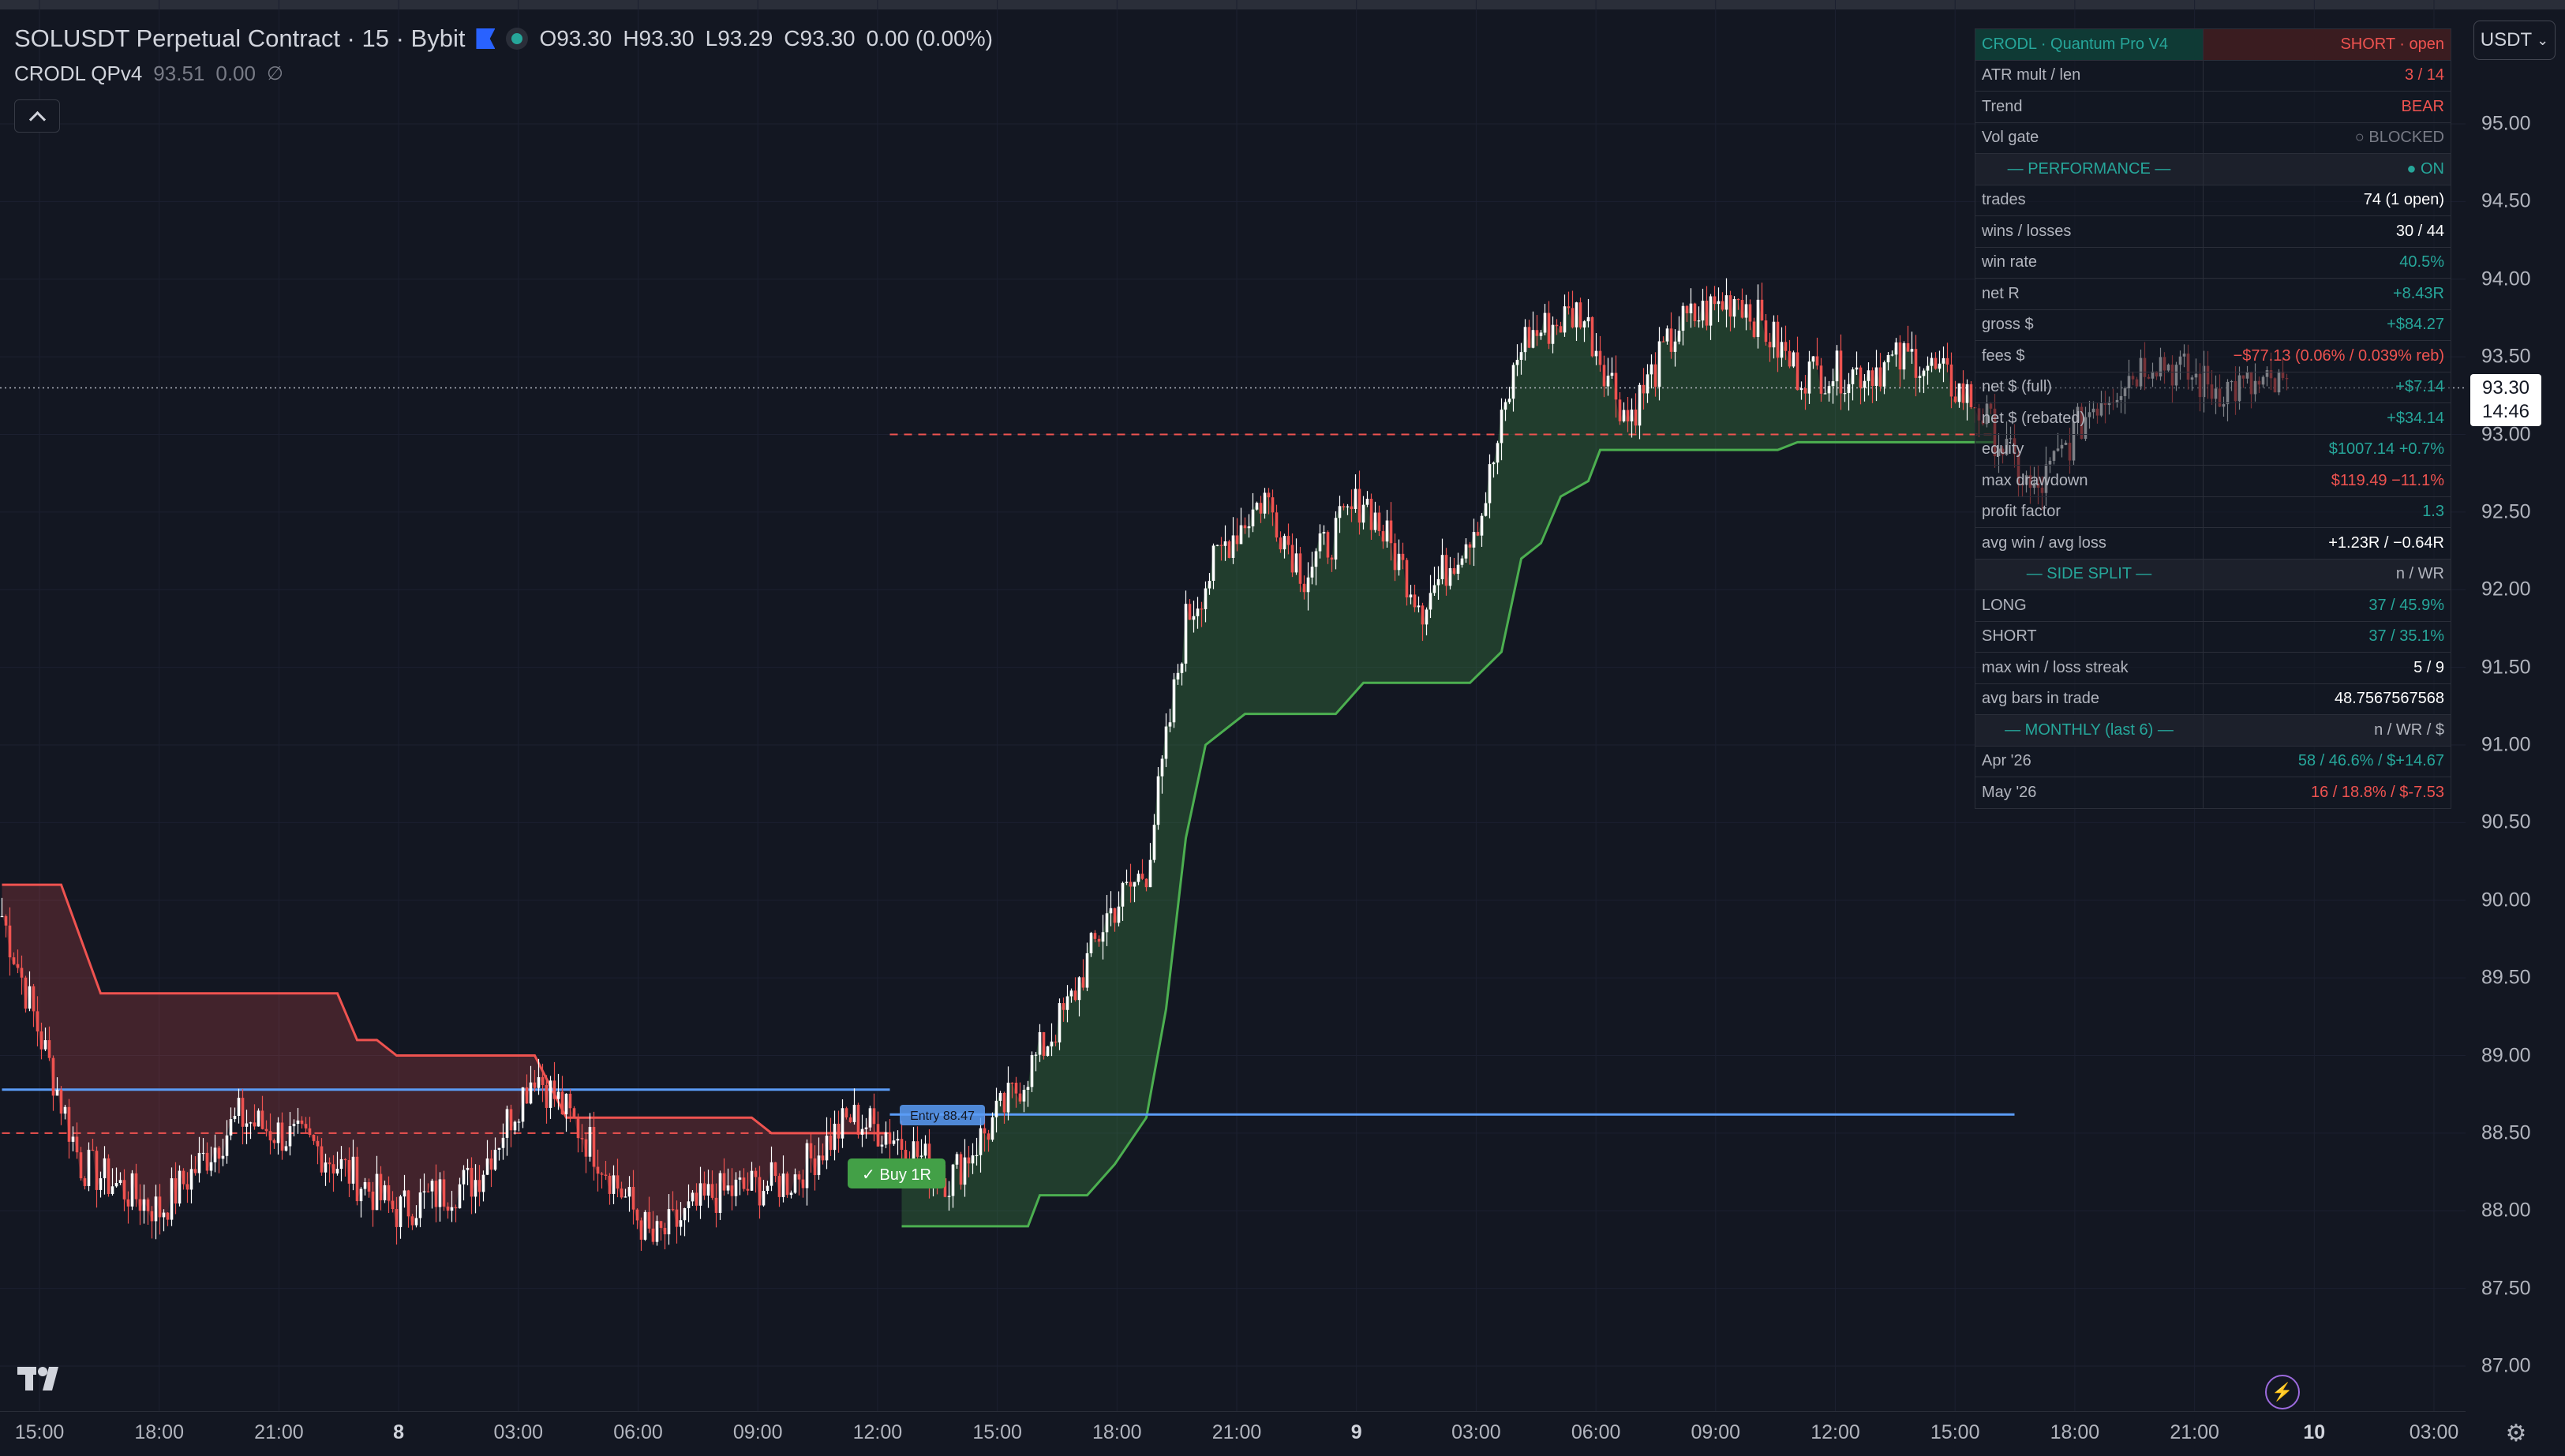 The width and height of the screenshot is (2565, 1456). I want to click on settings-gear-icon: ⚙, so click(2516, 1433).